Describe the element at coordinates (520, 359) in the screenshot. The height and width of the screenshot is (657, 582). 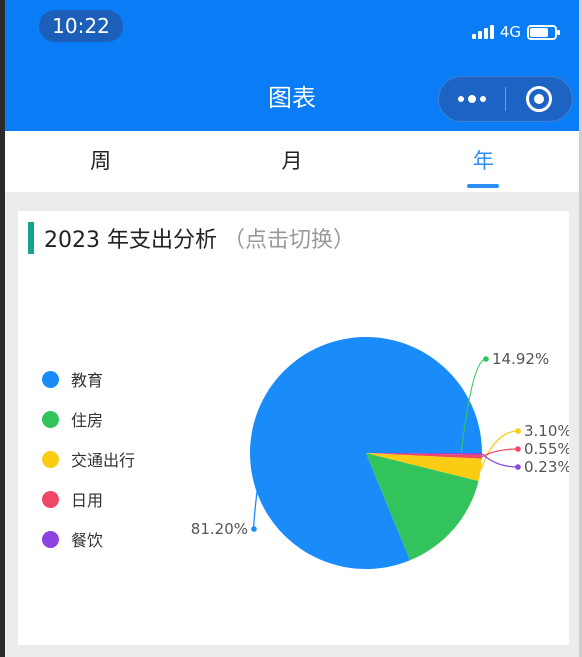
I see `data-label-housing: 14.92%` at that location.